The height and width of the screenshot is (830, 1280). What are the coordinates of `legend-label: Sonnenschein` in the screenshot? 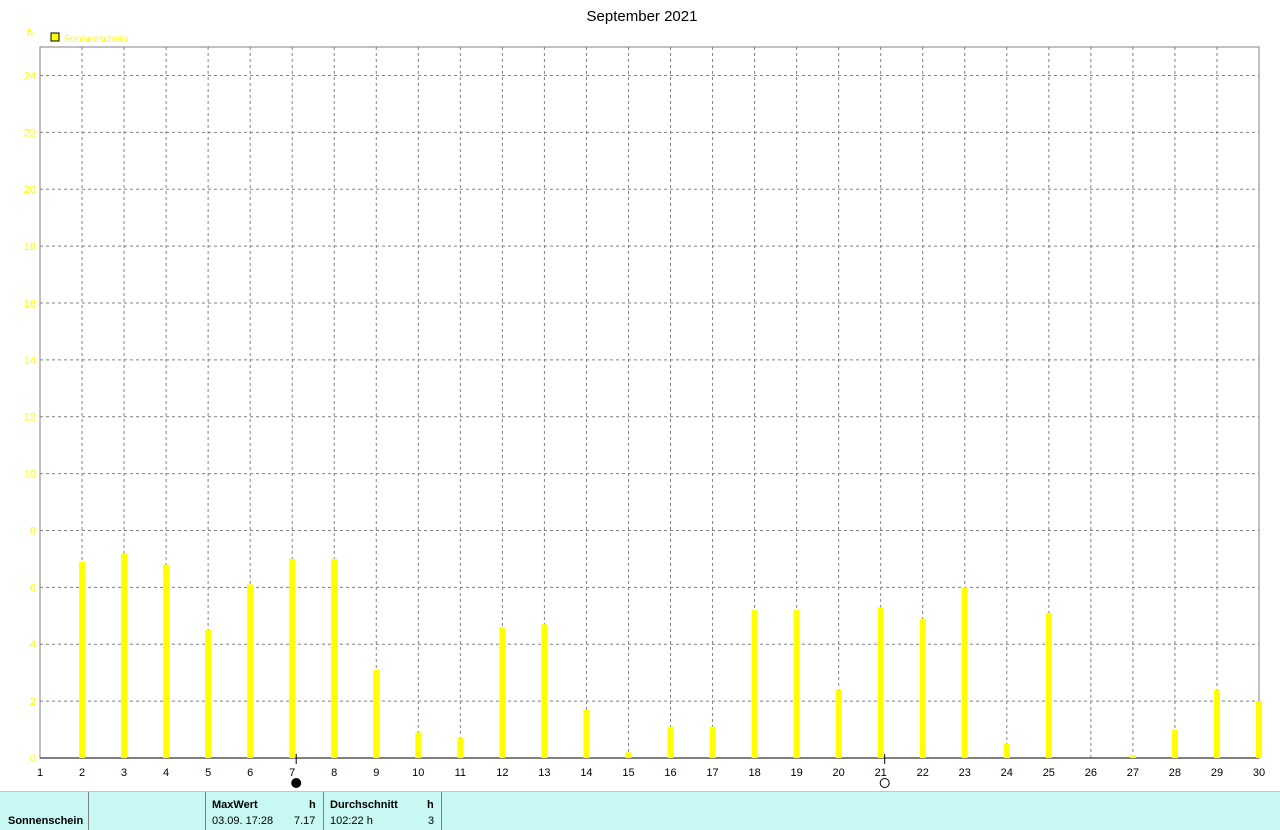 It's located at (95, 39).